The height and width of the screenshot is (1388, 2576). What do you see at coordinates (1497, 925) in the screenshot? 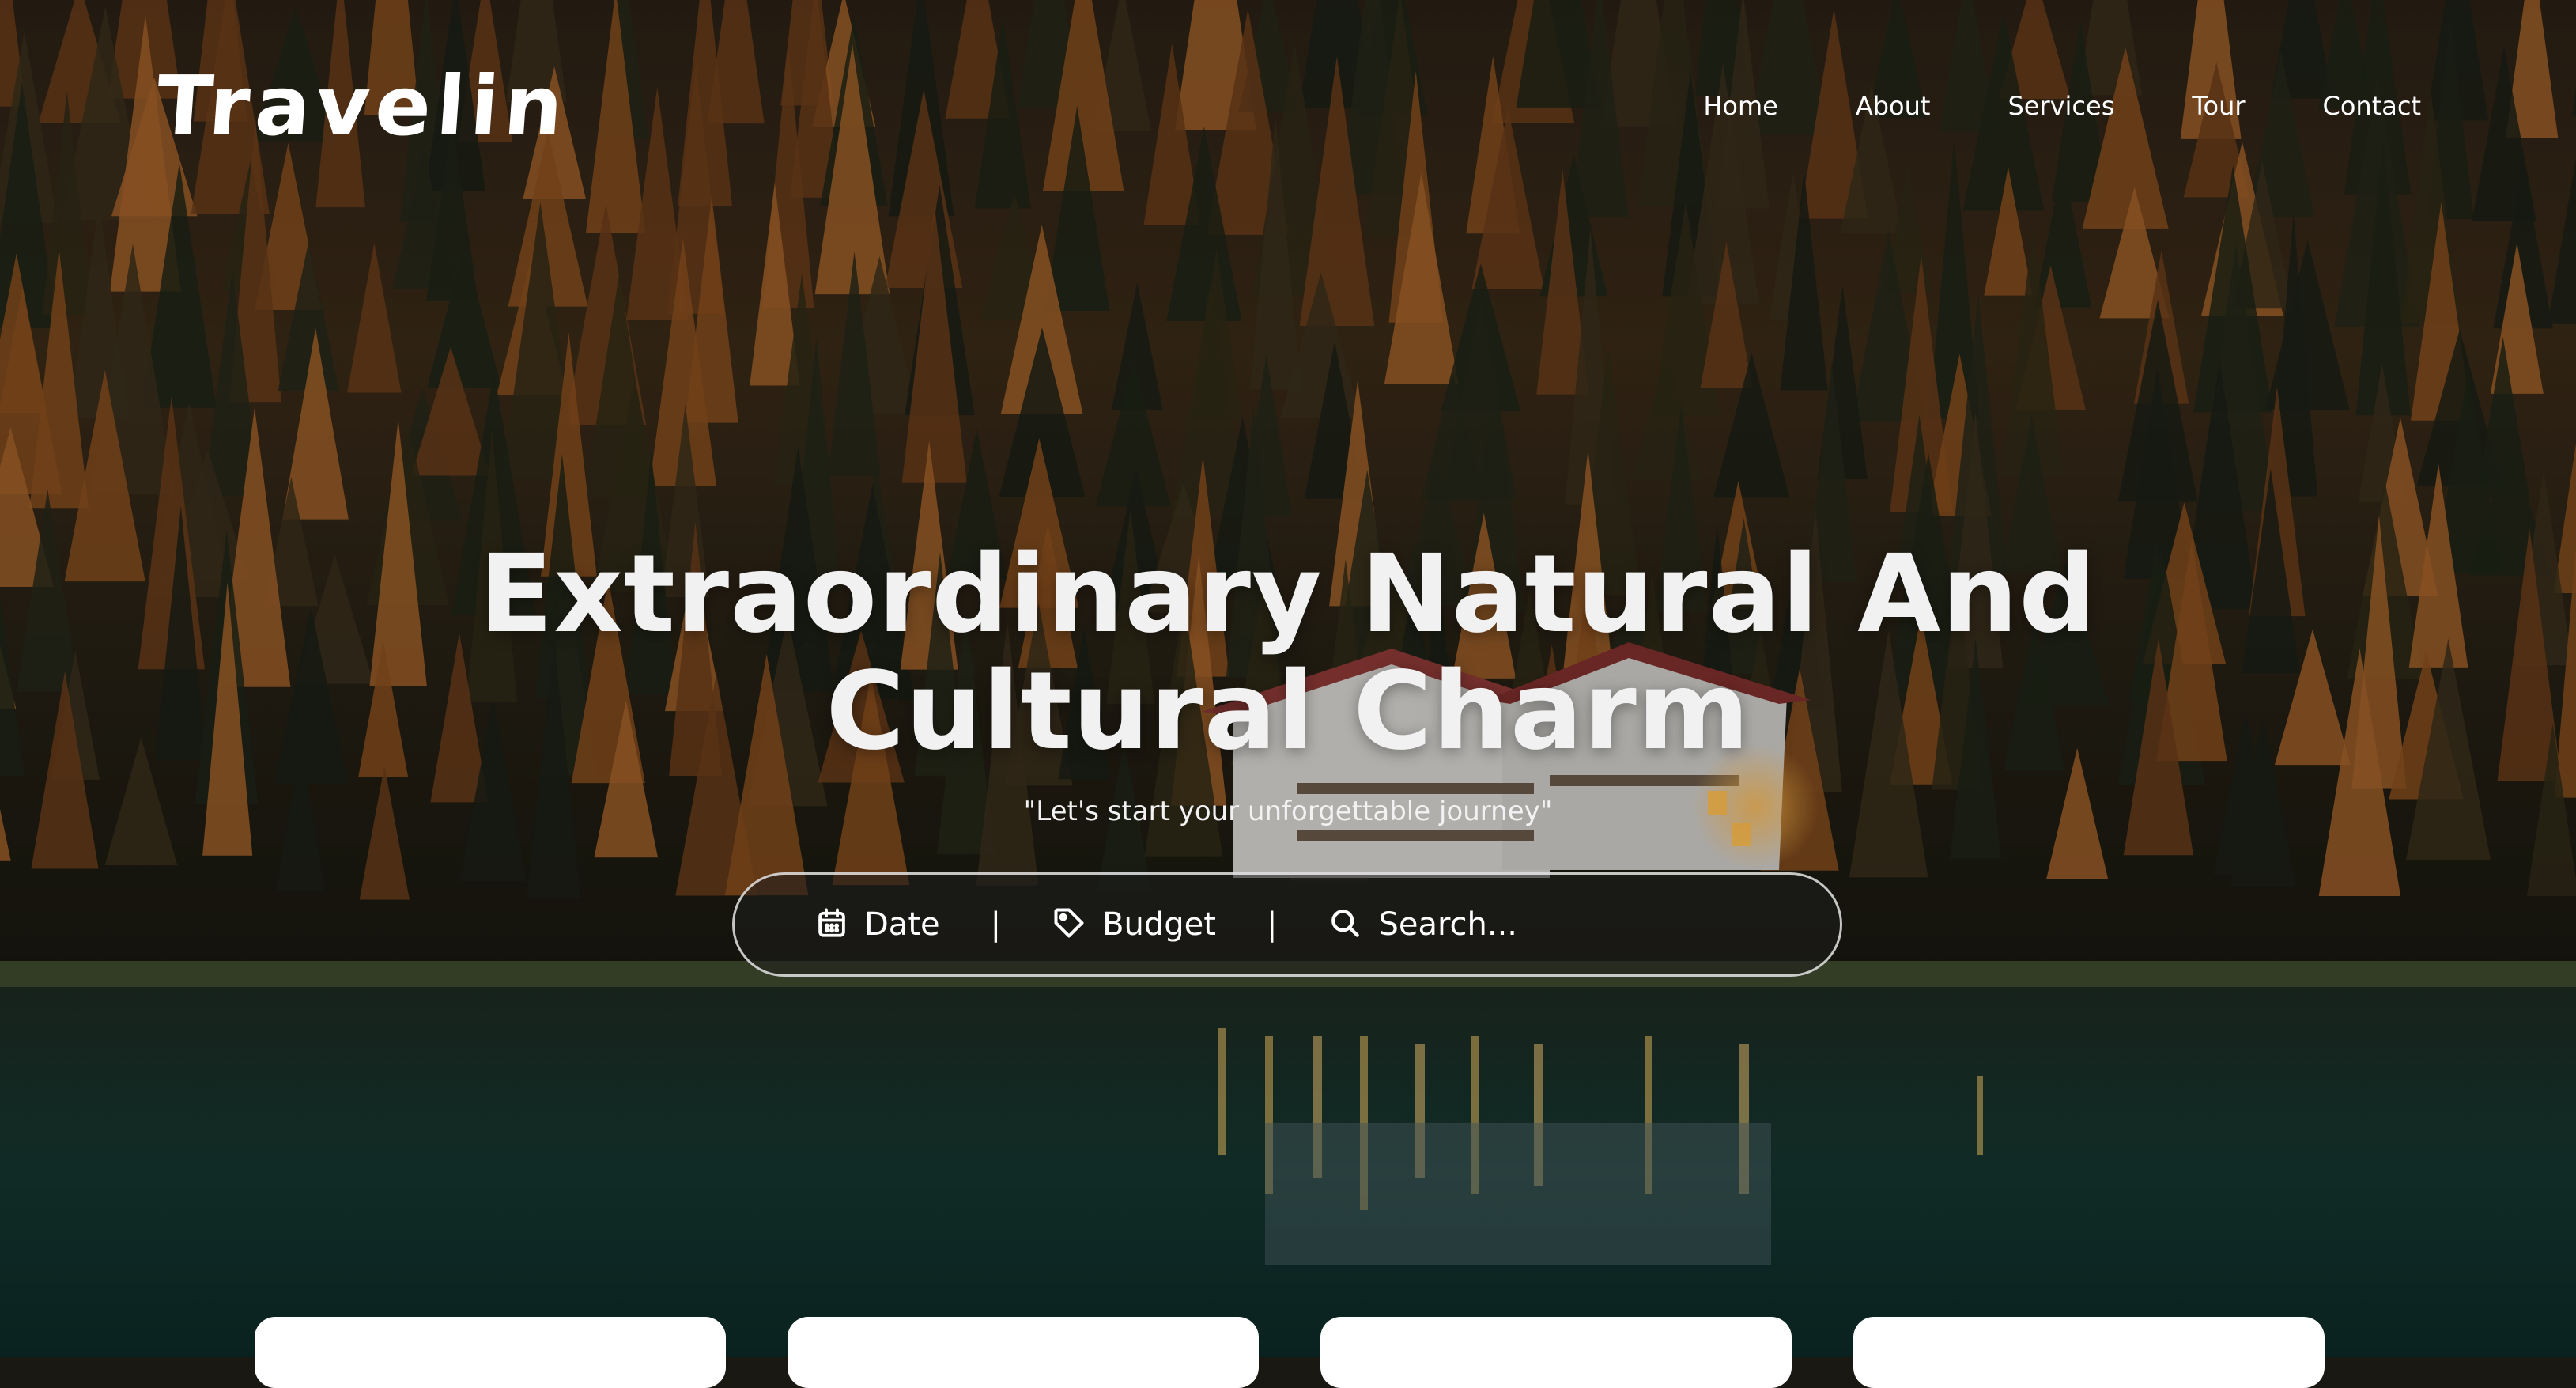
I see `search-input` at bounding box center [1497, 925].